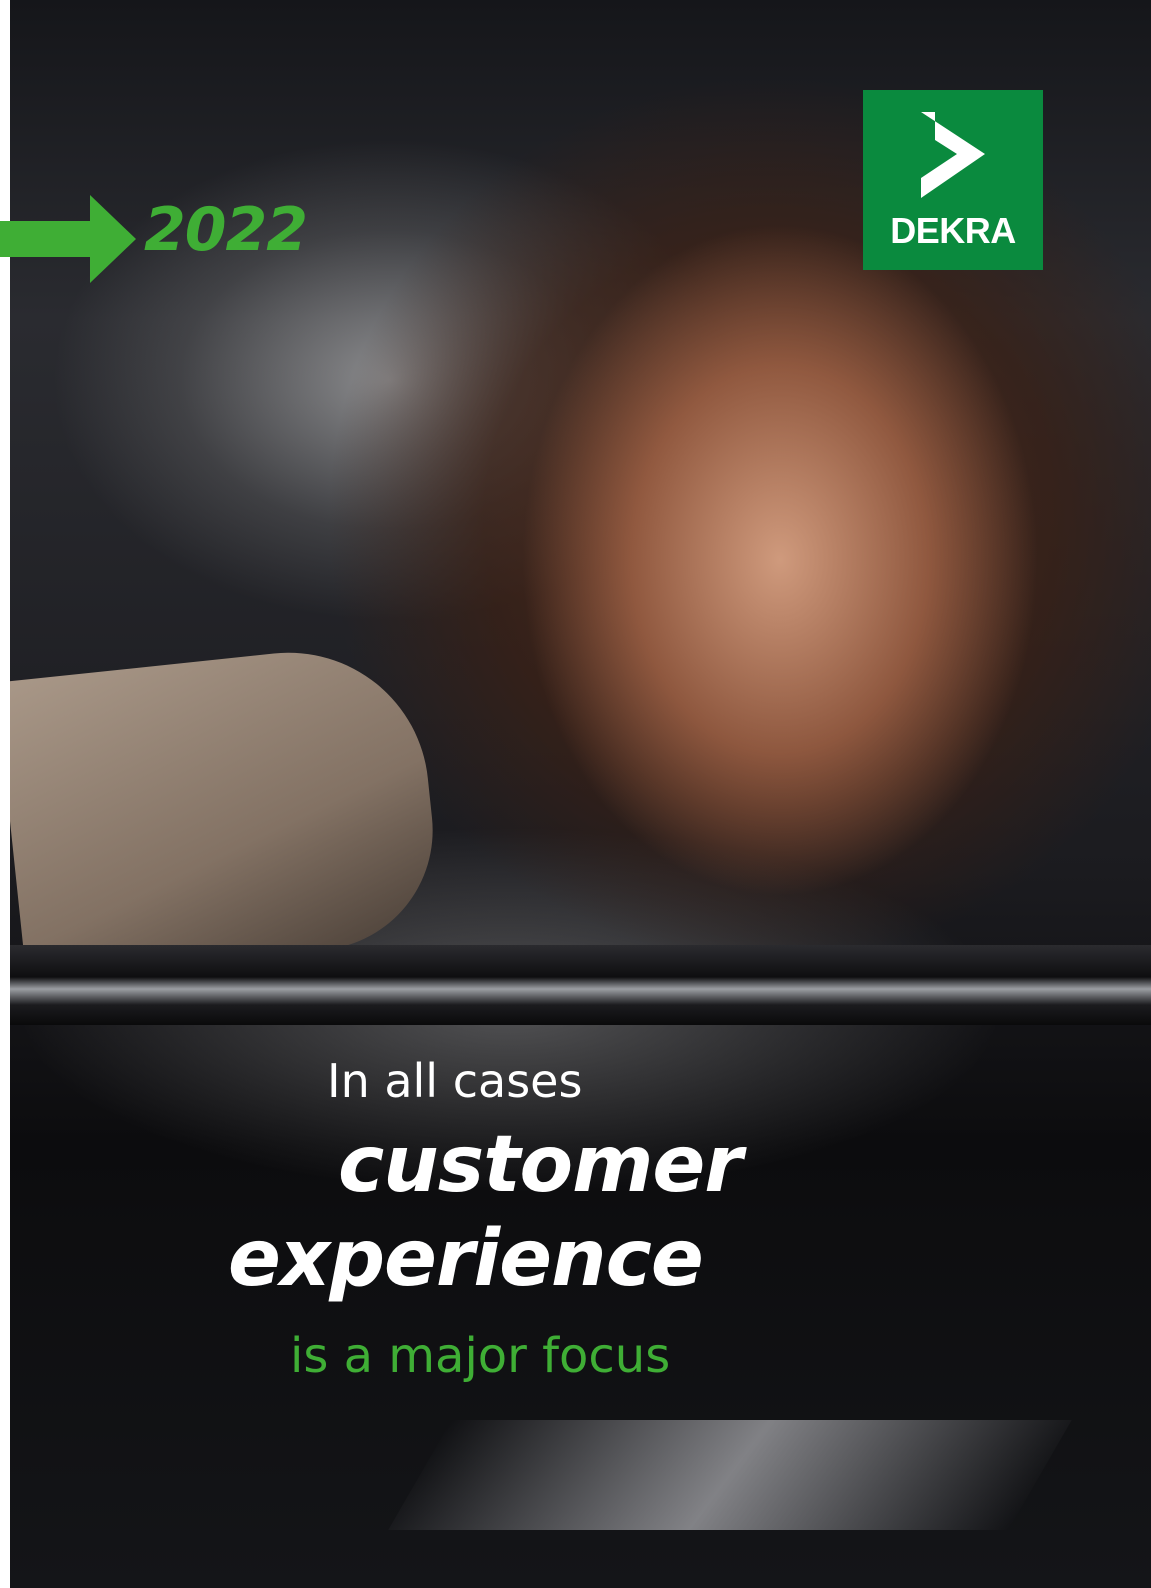 The width and height of the screenshot is (1151, 1588). I want to click on car-door-reflection, so click(730, 1475).